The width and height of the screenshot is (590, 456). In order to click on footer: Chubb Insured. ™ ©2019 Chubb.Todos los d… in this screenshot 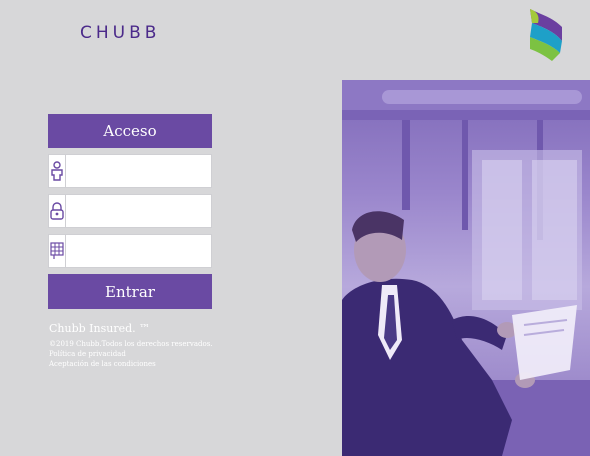, I will do `click(131, 345)`.